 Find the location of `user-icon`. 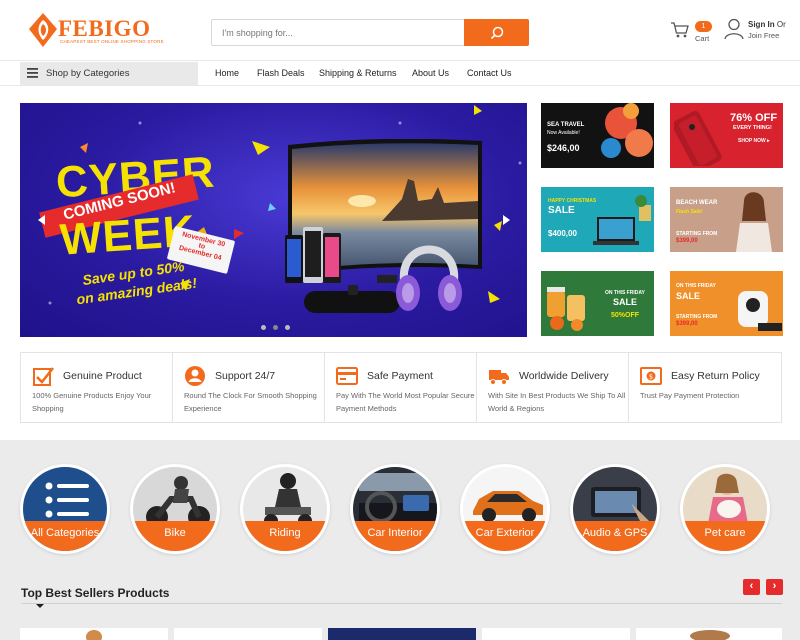

user-icon is located at coordinates (734, 29).